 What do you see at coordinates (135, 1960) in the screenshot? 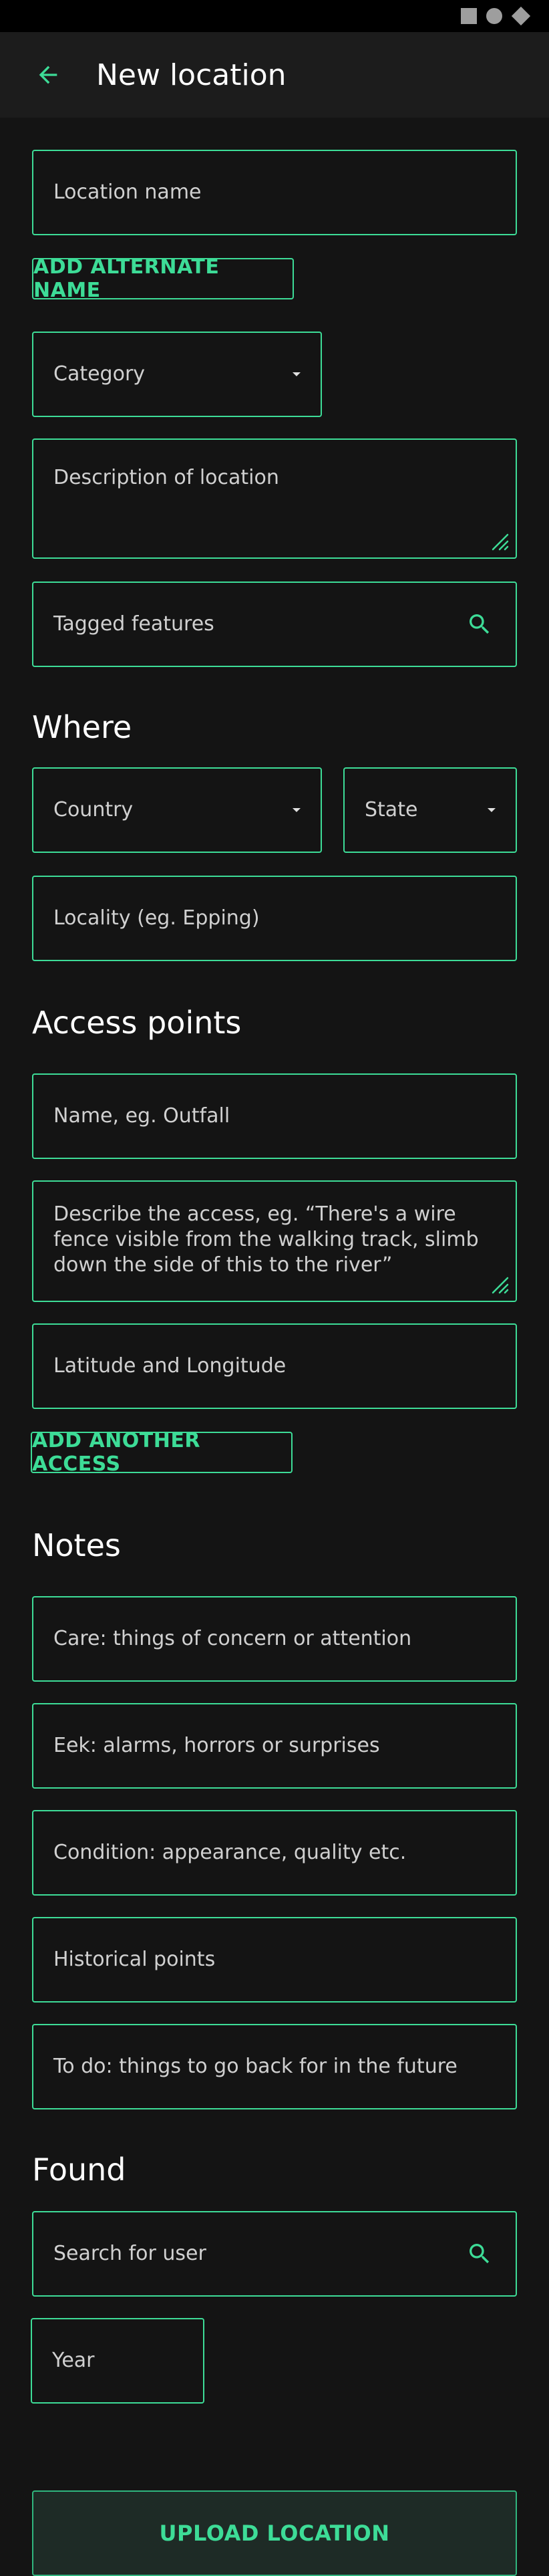
I see `historical-note-placeholder: Historical points` at bounding box center [135, 1960].